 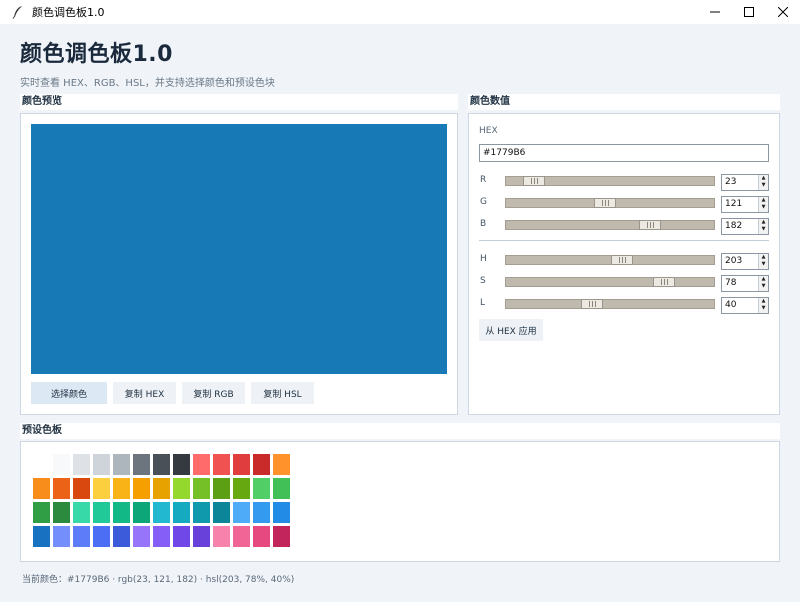 What do you see at coordinates (664, 282) in the screenshot?
I see `slider-thumb-s` at bounding box center [664, 282].